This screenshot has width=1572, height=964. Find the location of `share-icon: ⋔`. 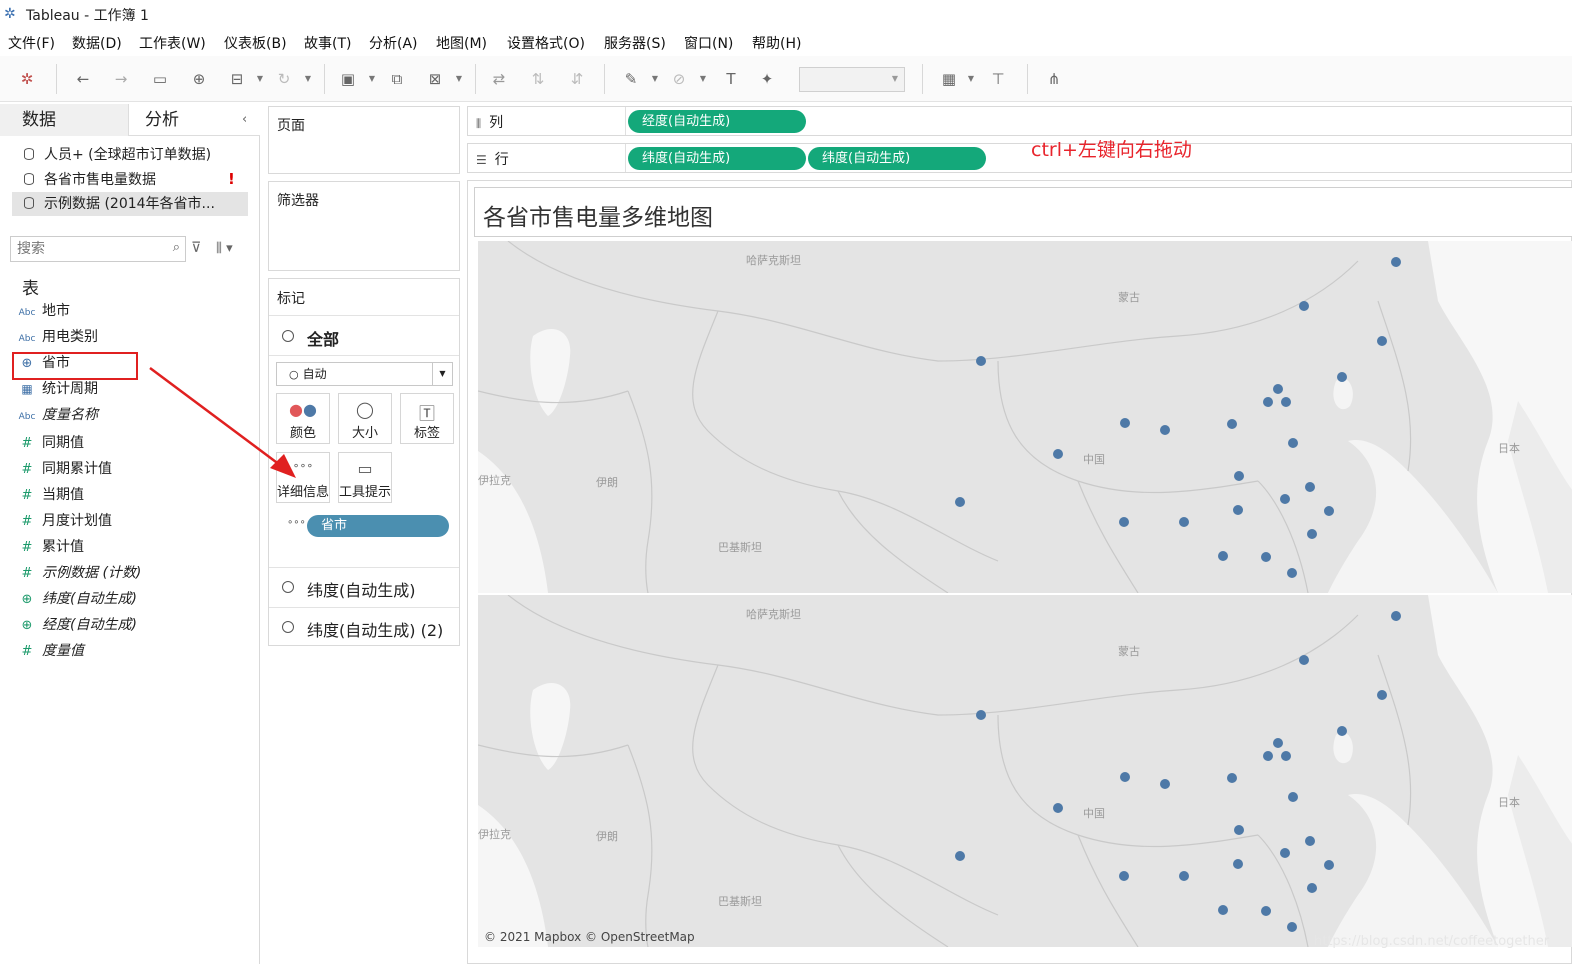

share-icon: ⋔ is located at coordinates (1054, 79).